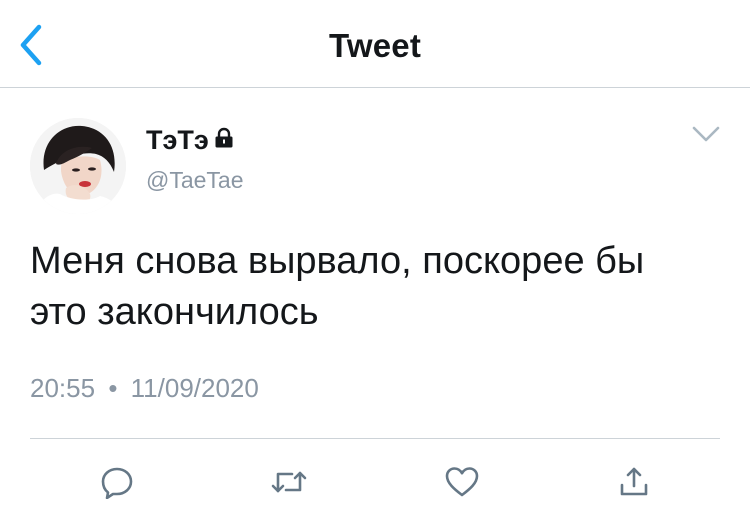 The width and height of the screenshot is (750, 518). I want to click on tweet-date: 11/09/2020, so click(194, 388).